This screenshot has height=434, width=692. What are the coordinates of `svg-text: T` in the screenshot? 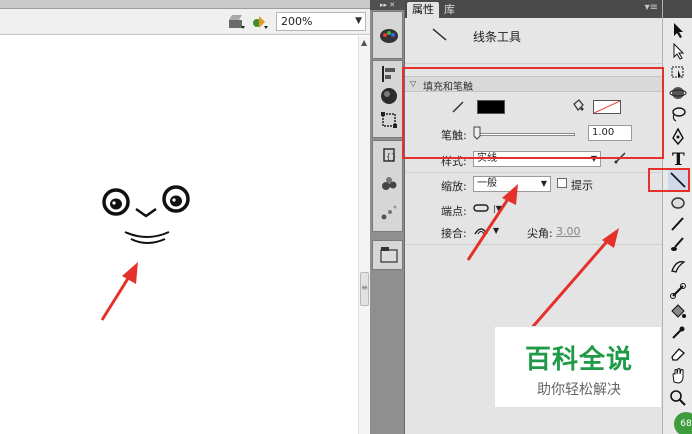 It's located at (678, 159).